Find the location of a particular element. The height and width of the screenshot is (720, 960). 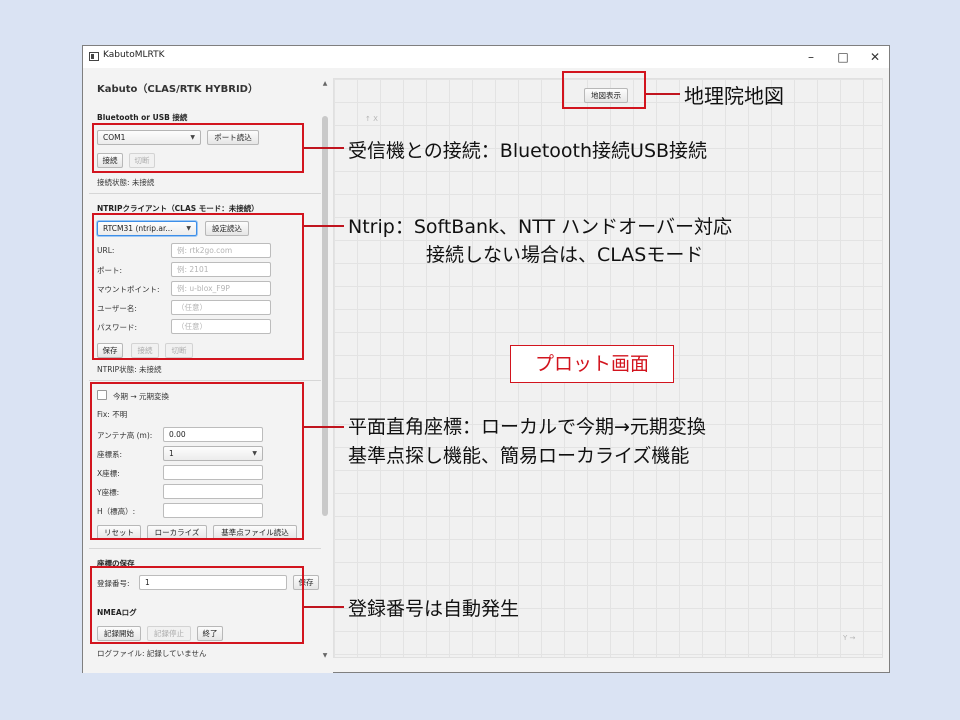

coords-annotation-line1: 平面直角座標：ローカルで今期→元期変換 is located at coordinates (527, 427).